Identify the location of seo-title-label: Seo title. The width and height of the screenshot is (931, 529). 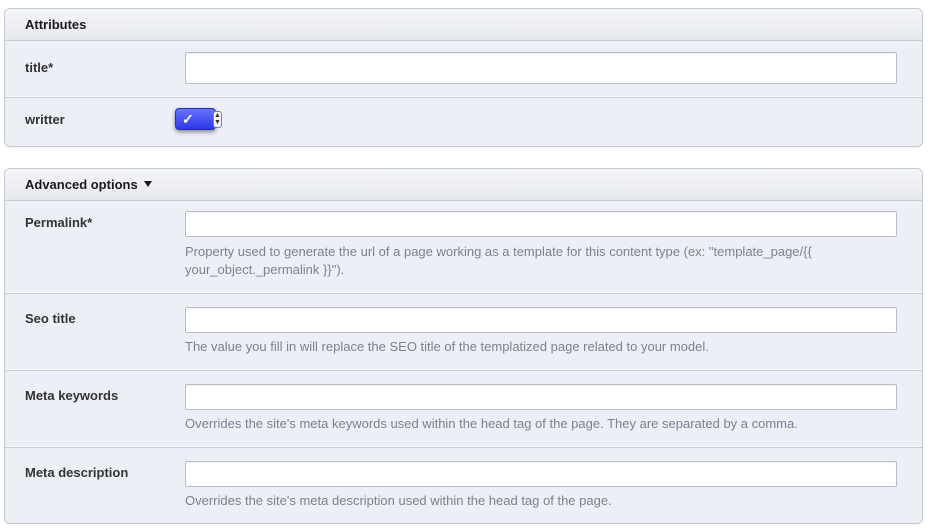
(50, 318).